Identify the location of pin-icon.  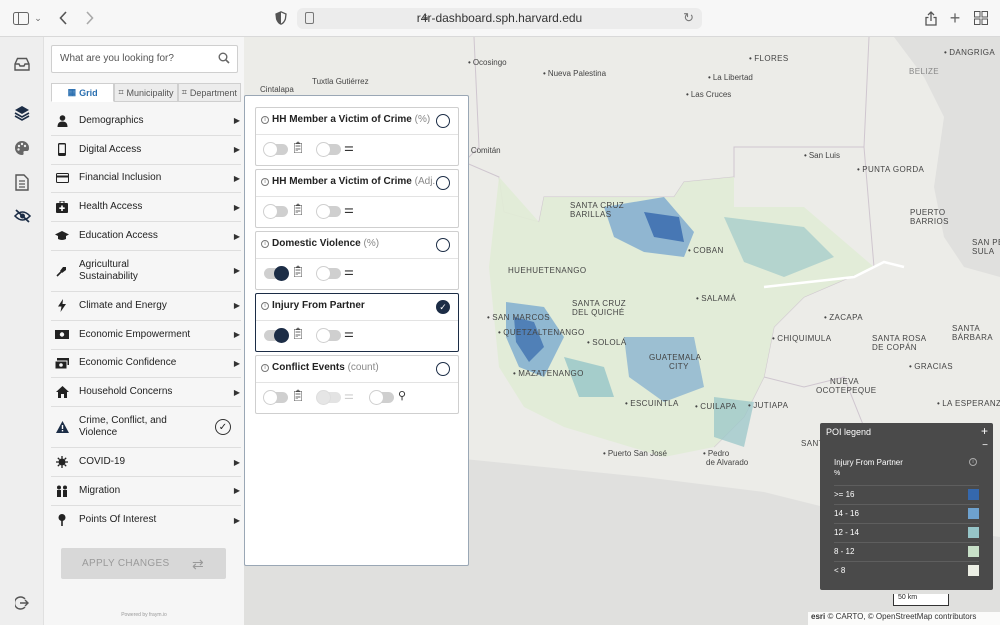
(62, 520).